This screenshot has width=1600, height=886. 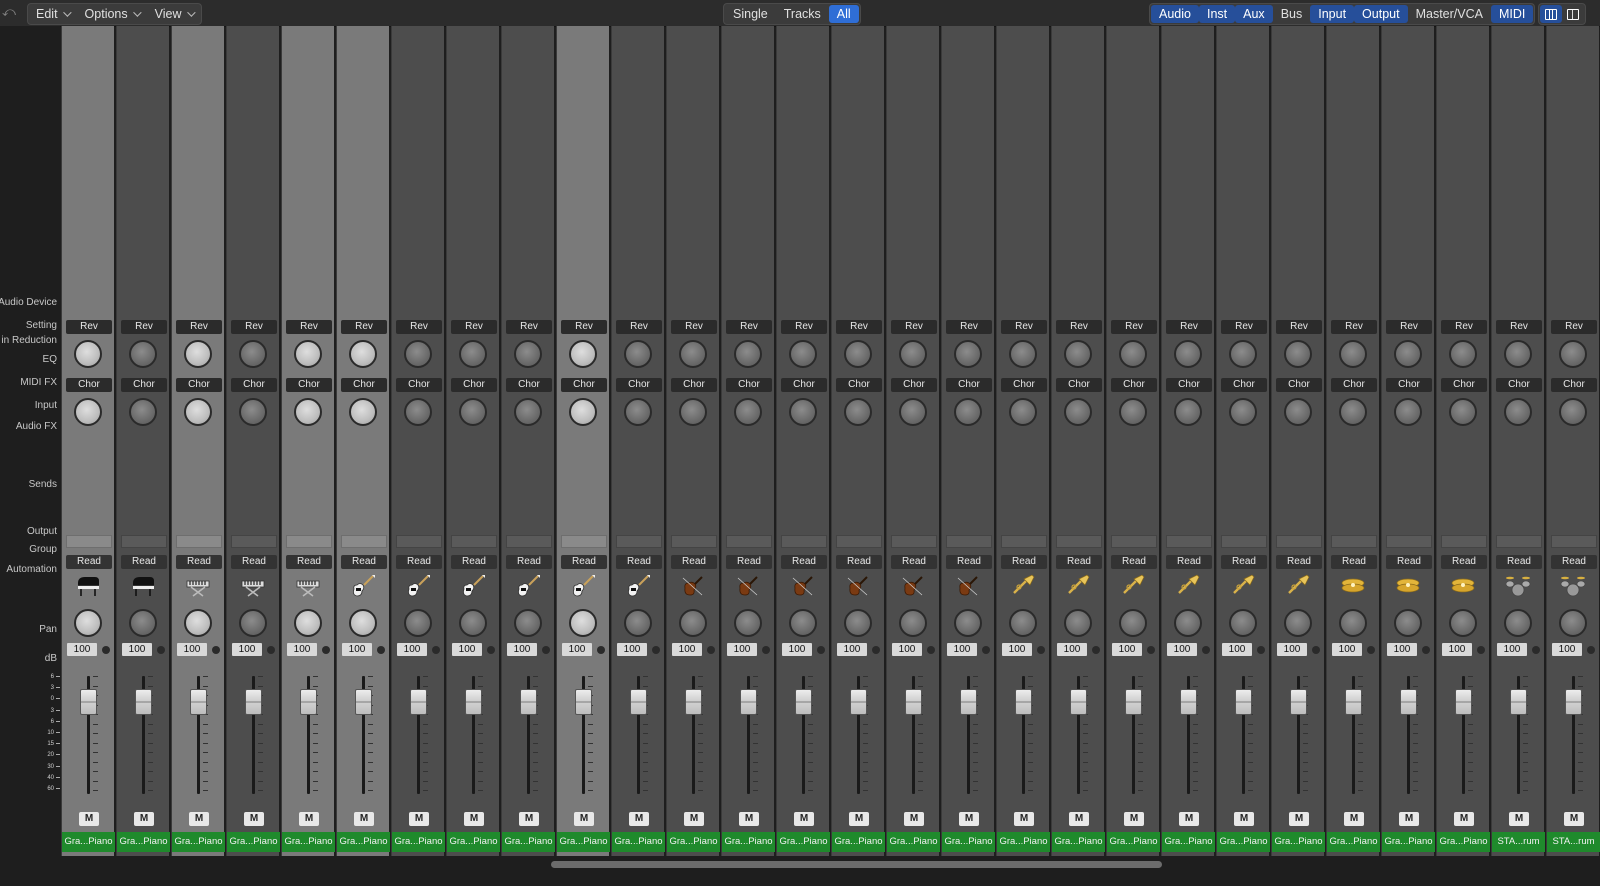 What do you see at coordinates (802, 14) in the screenshot?
I see `scope-tracks-button: Tracks` at bounding box center [802, 14].